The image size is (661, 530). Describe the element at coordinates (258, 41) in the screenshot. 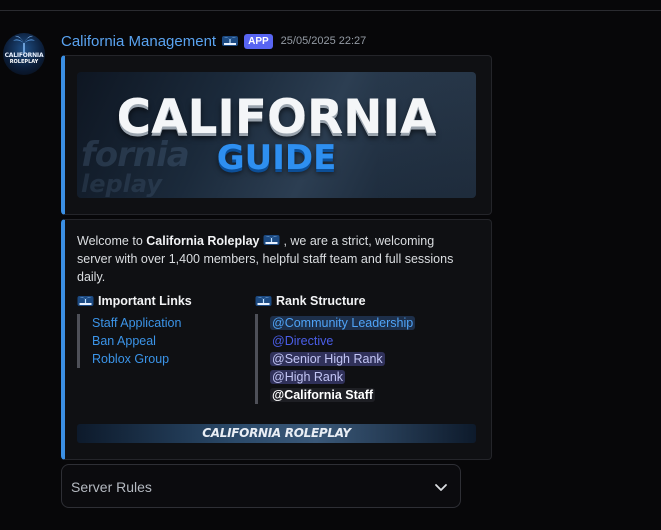

I see `app-badge: APP` at that location.